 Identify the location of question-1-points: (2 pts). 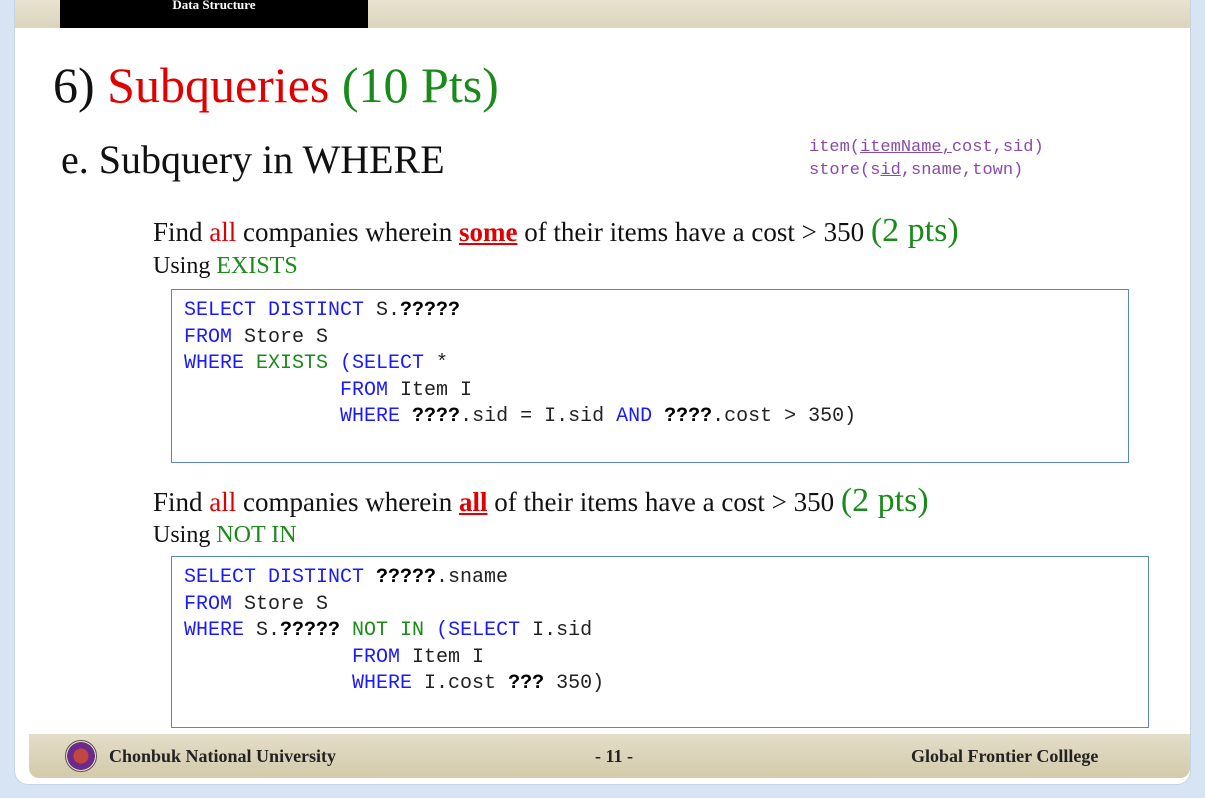
(914, 230).